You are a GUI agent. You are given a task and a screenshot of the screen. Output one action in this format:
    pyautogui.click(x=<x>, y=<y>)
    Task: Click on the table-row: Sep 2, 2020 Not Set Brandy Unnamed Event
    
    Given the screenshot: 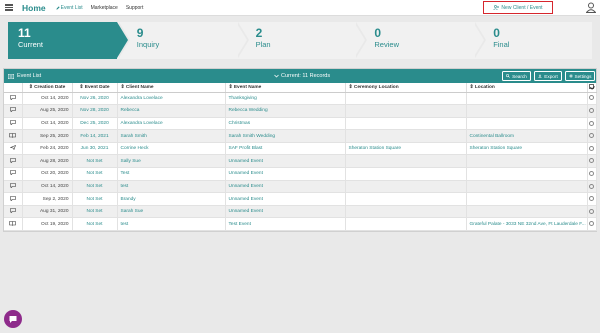 What is the action you would take?
    pyautogui.click(x=300, y=199)
    